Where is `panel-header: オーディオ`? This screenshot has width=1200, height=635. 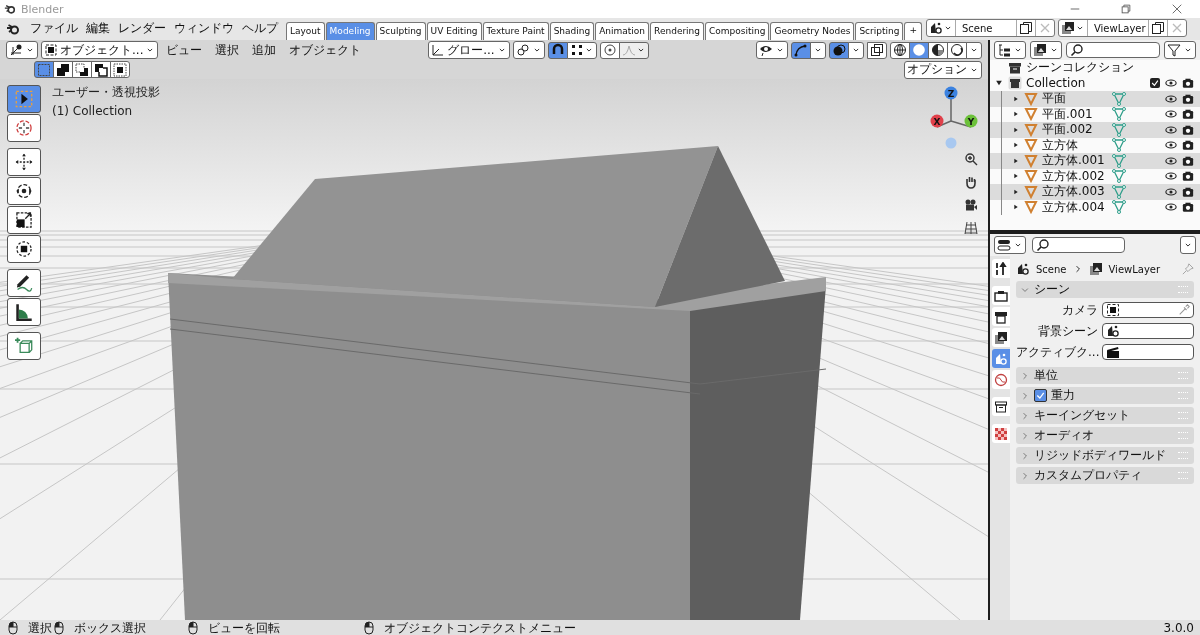 panel-header: オーディオ is located at coordinates (1105, 435).